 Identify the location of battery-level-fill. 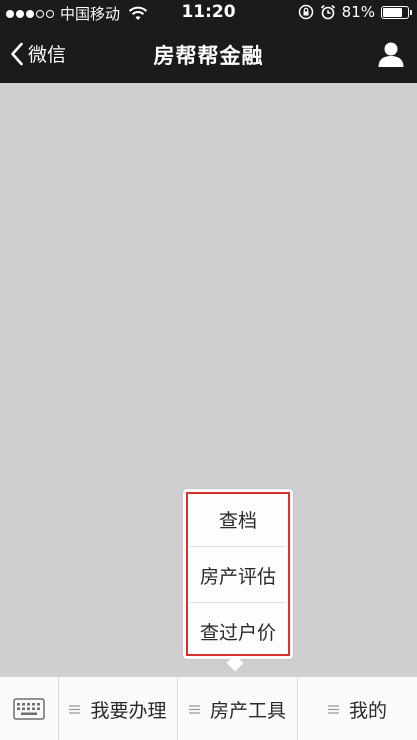
(393, 12).